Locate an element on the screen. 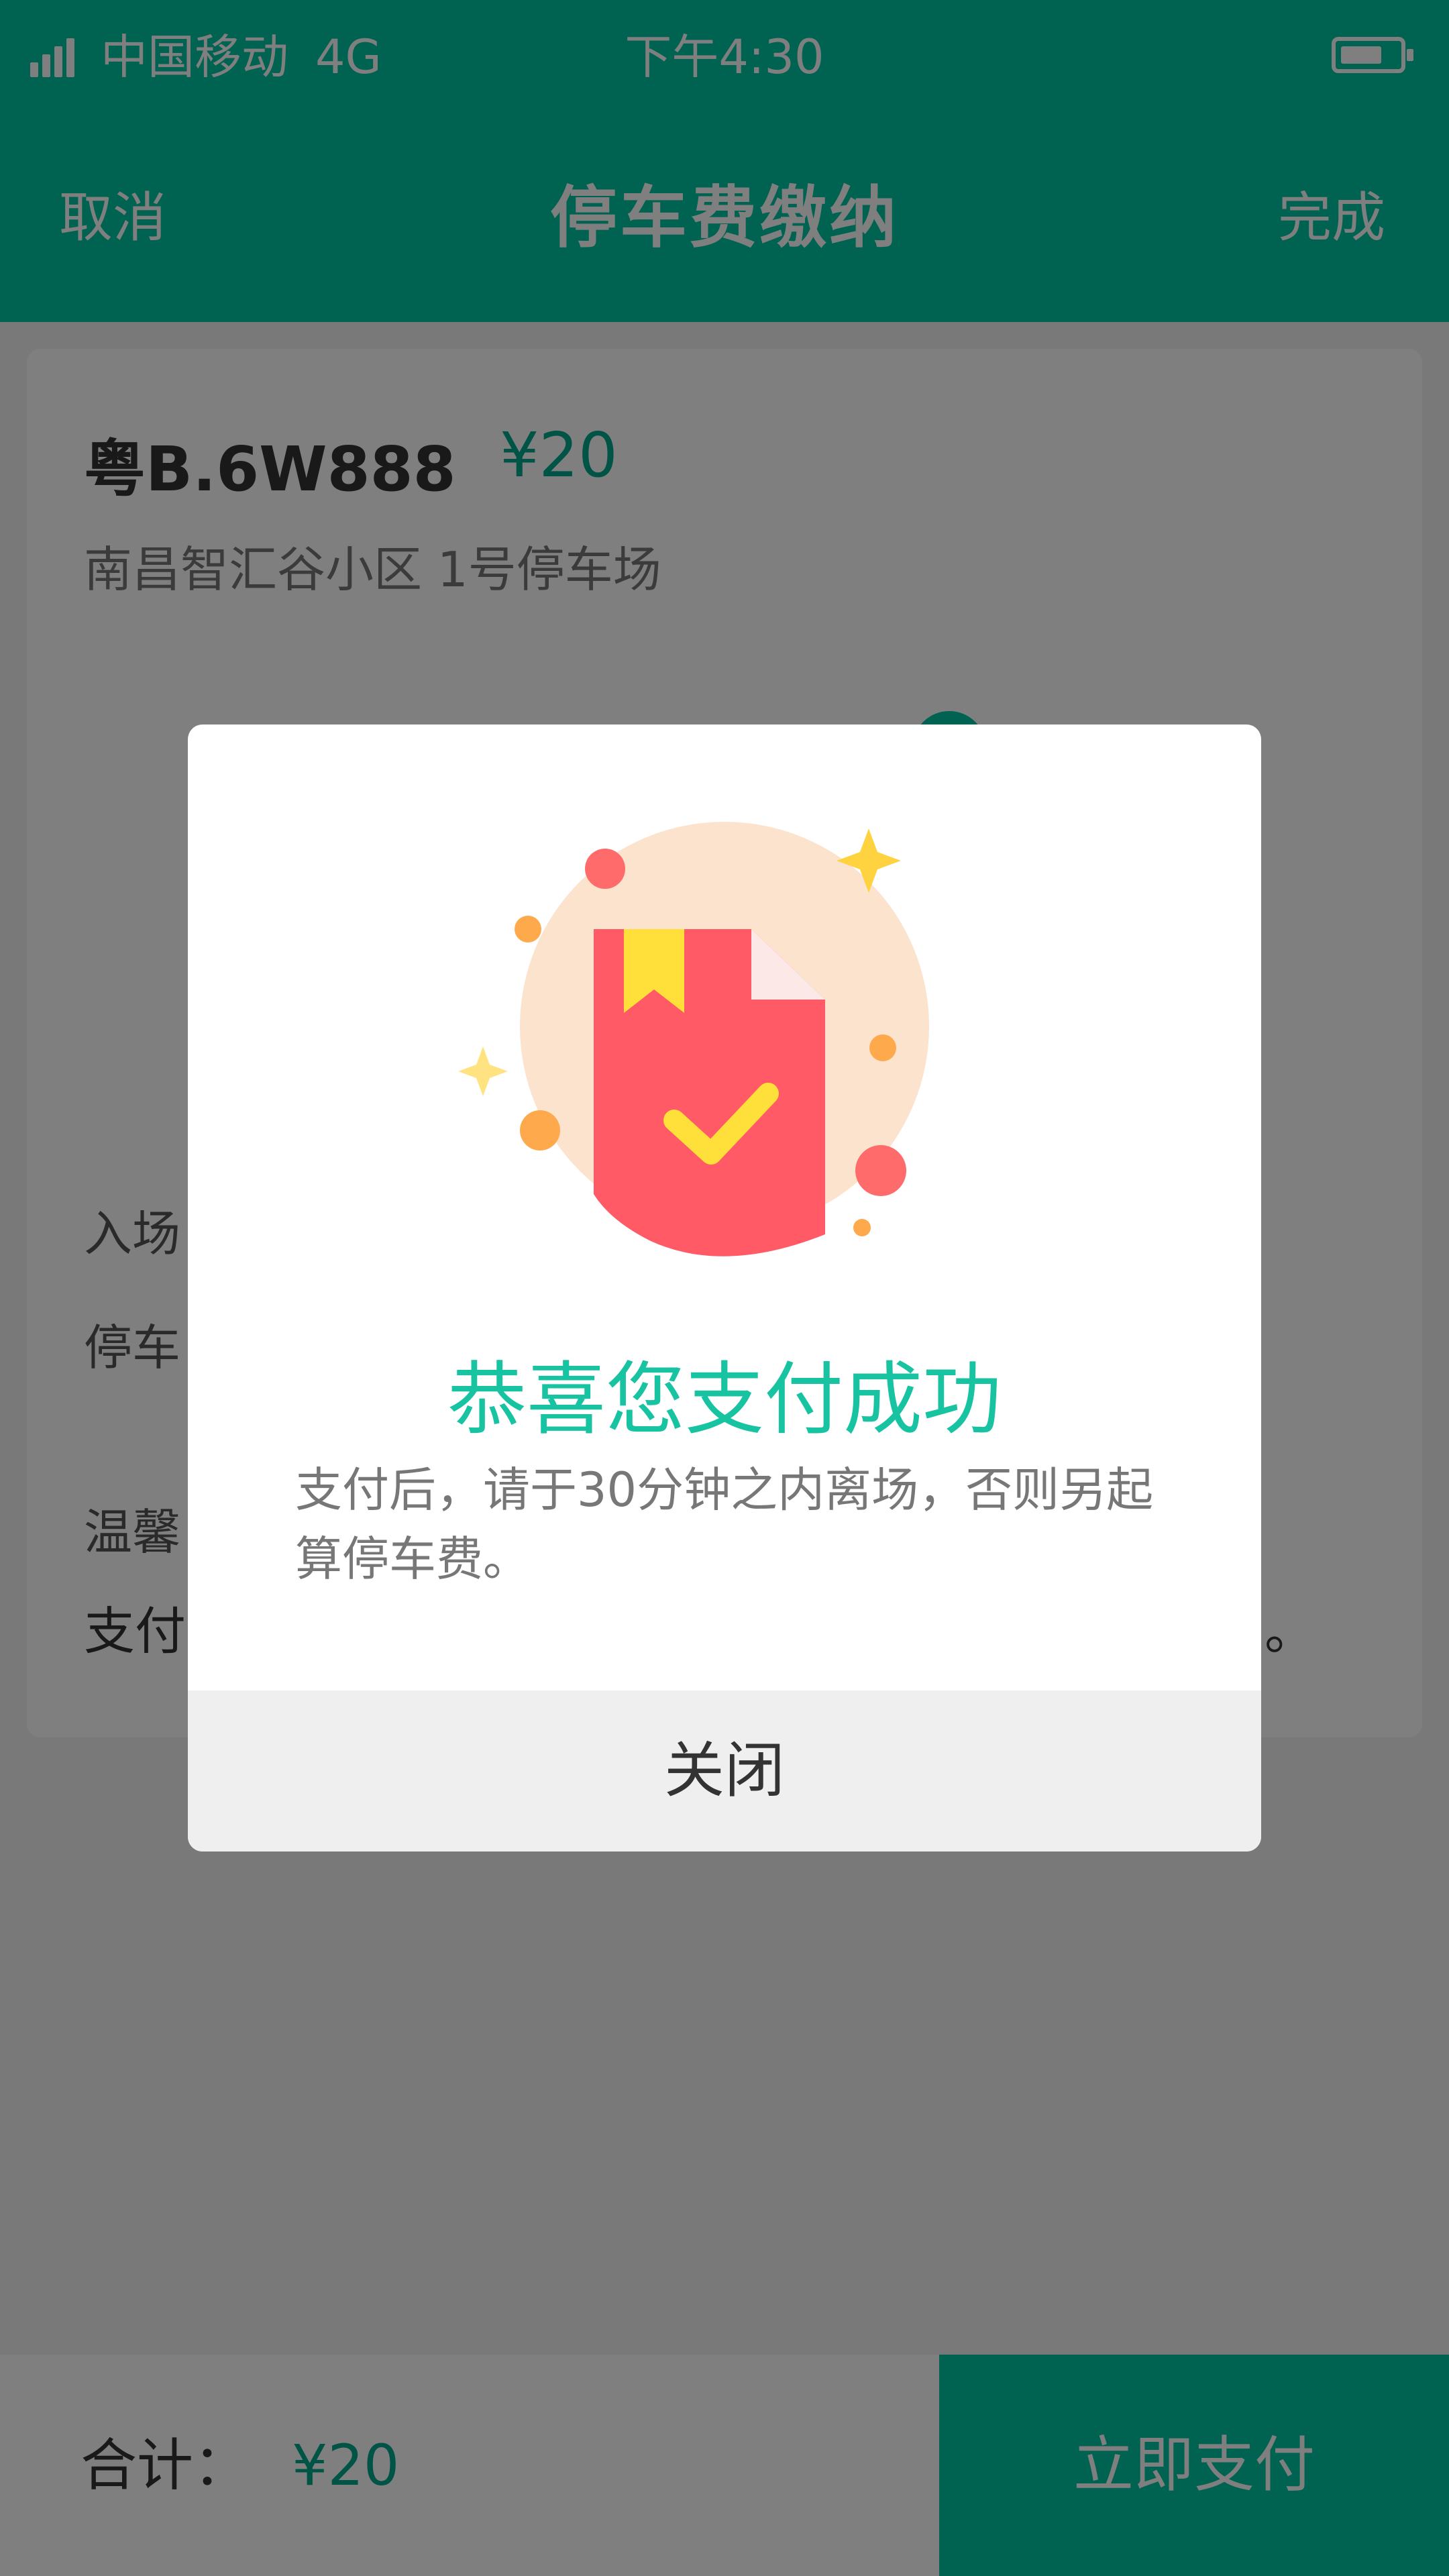 The height and width of the screenshot is (2576, 1449). dialog-title: 恭喜您支付成功 is located at coordinates (724, 1399).